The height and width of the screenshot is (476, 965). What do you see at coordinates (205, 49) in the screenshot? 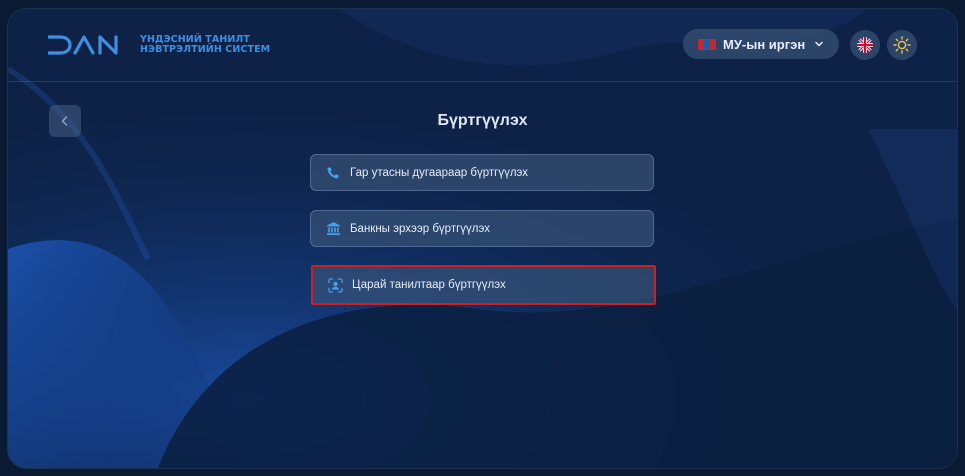
I see `brand-line-2: НЭВТРЭЛТИЙН СИСТЕМ` at bounding box center [205, 49].